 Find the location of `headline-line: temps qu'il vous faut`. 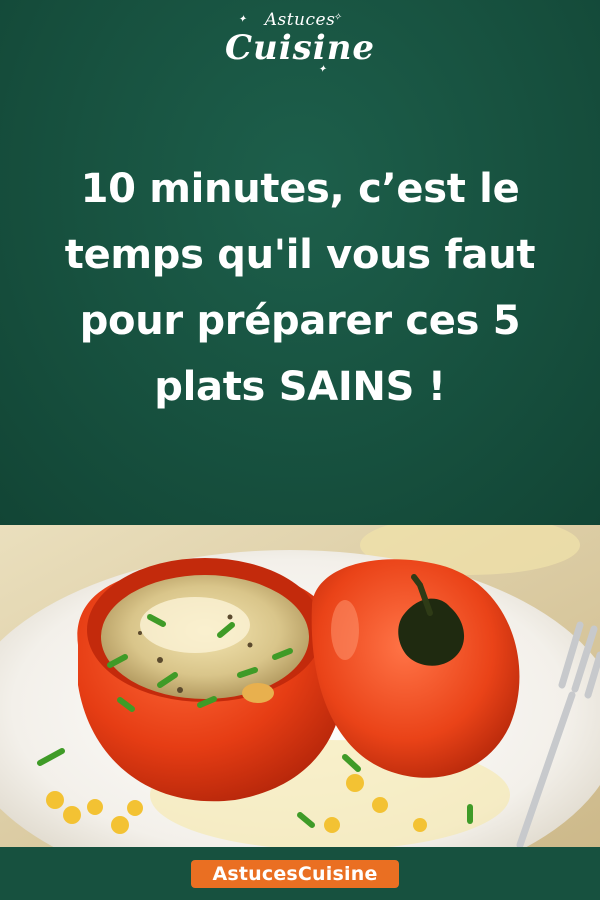

headline-line: temps qu'il vous faut is located at coordinates (300, 255).